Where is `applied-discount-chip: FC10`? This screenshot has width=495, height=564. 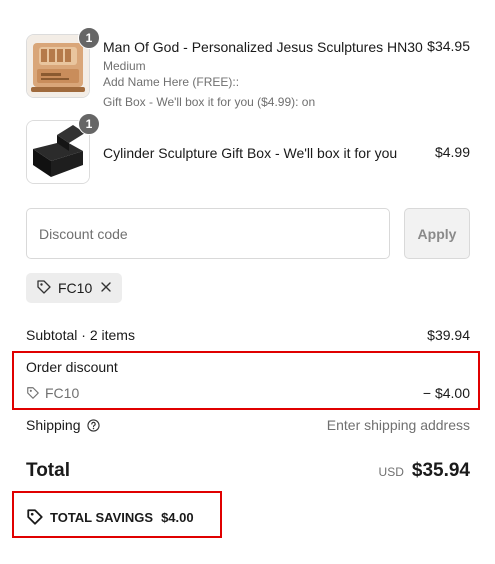 applied-discount-chip: FC10 is located at coordinates (74, 288).